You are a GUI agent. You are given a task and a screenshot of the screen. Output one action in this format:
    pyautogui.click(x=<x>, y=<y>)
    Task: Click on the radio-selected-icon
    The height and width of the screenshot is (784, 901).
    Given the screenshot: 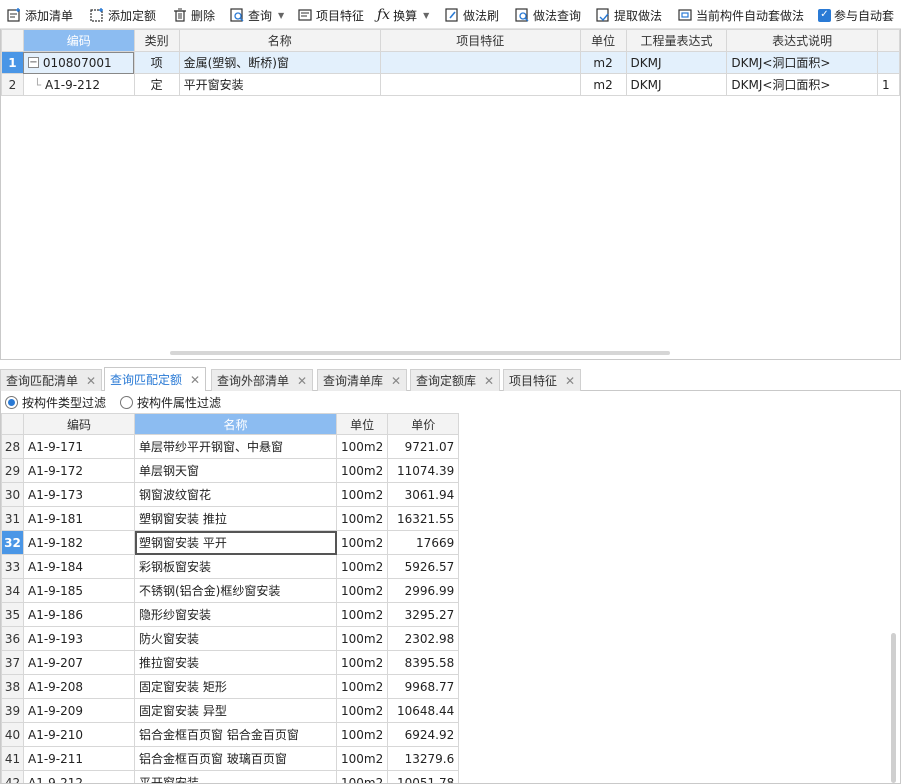 What is the action you would take?
    pyautogui.click(x=11, y=402)
    